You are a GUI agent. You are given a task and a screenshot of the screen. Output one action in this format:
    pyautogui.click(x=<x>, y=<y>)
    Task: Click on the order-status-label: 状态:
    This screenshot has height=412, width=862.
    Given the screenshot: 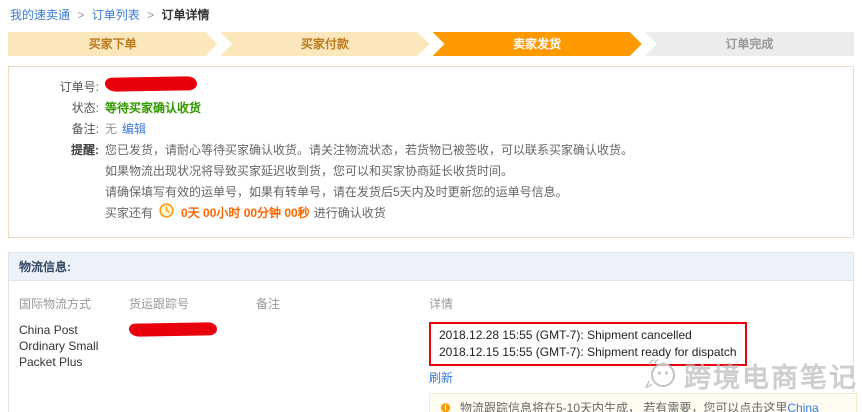 What is the action you would take?
    pyautogui.click(x=85, y=108)
    